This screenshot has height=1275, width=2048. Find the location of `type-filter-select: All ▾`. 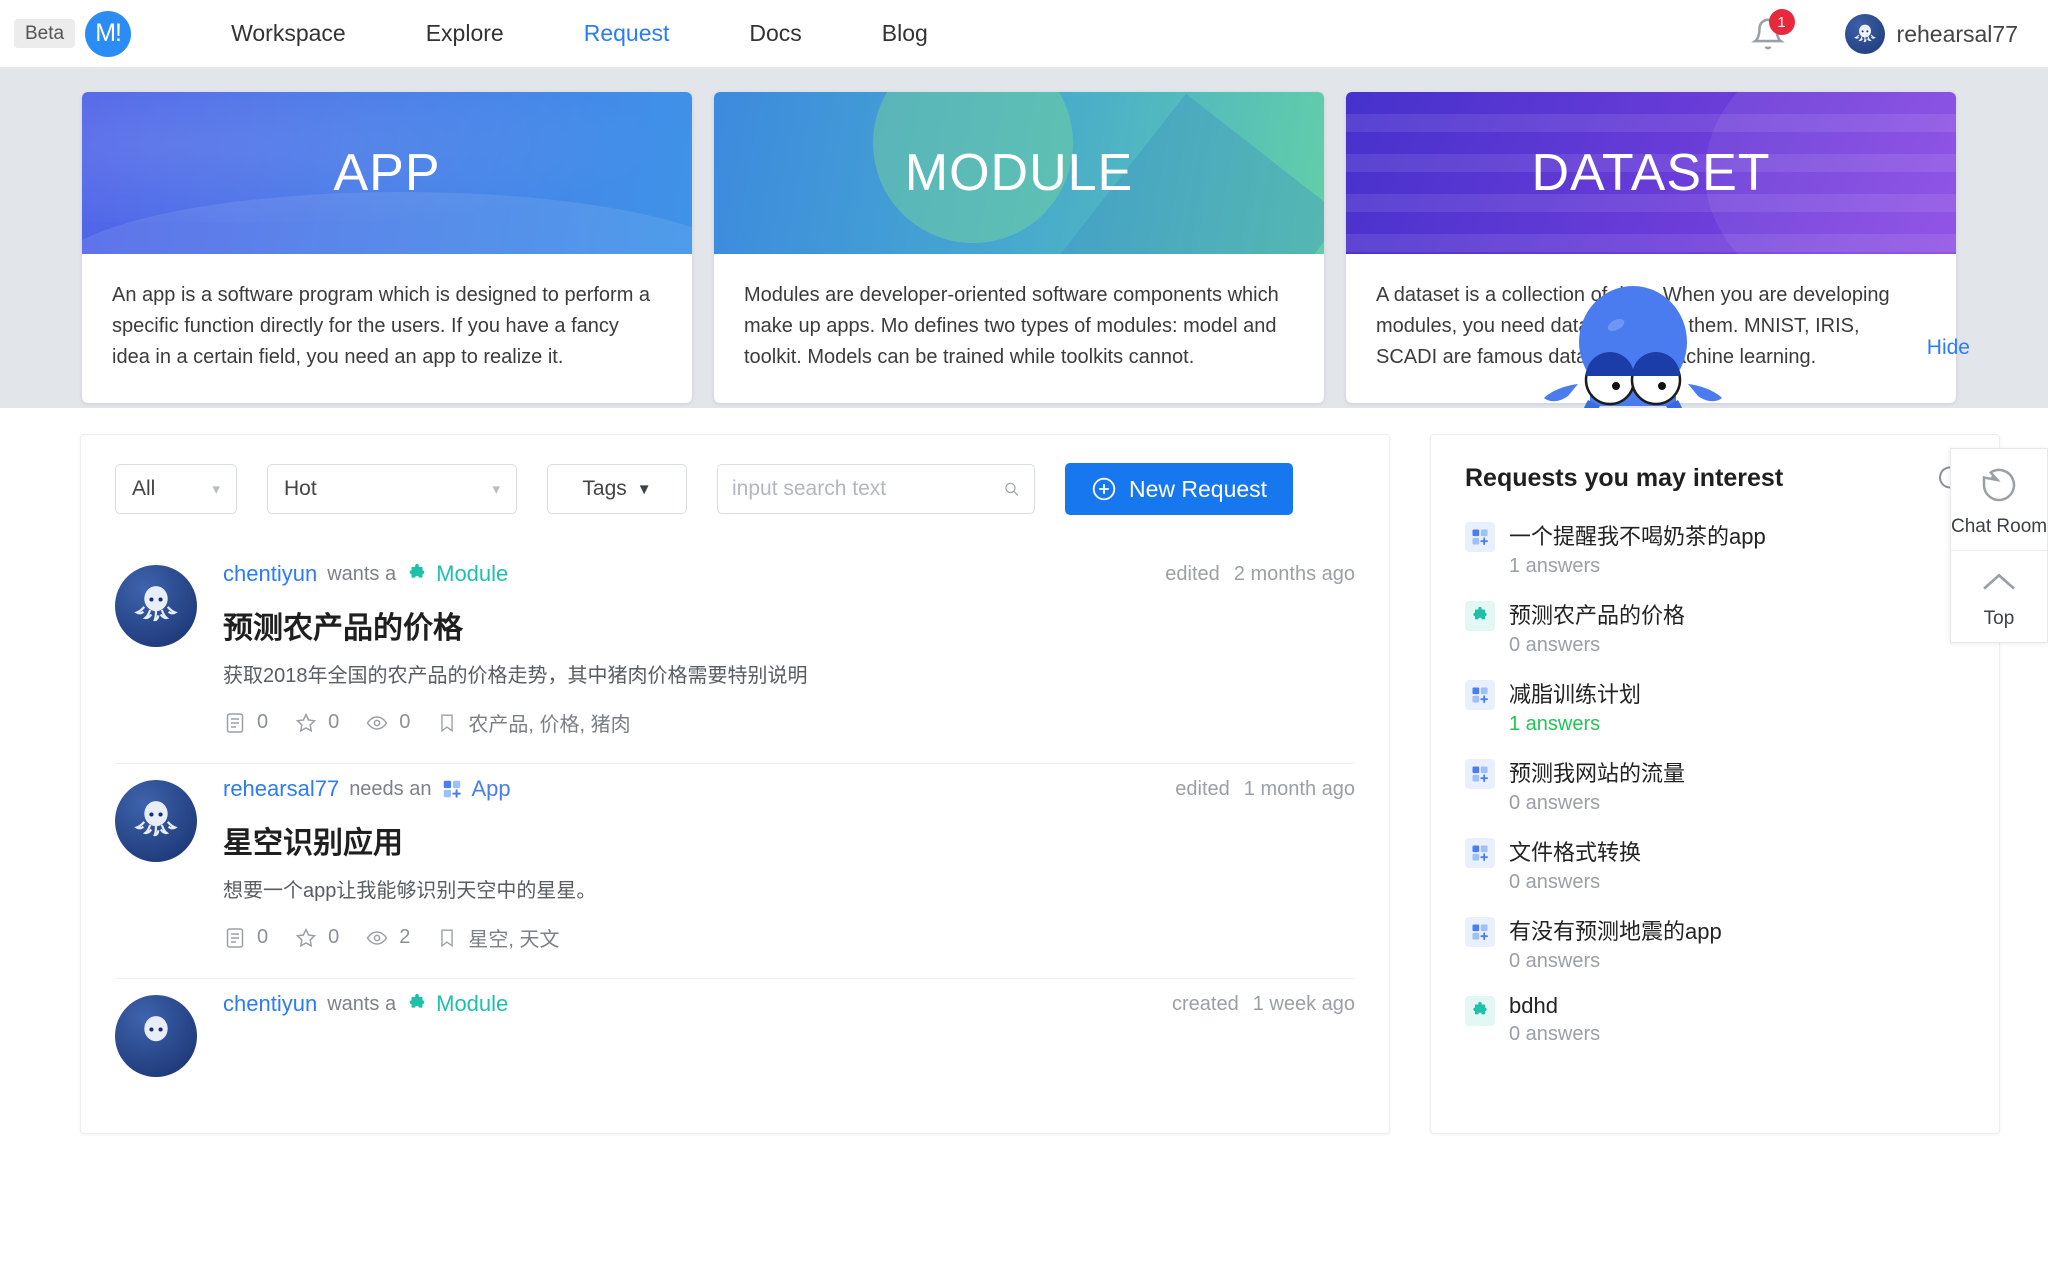

type-filter-select: All ▾ is located at coordinates (176, 489).